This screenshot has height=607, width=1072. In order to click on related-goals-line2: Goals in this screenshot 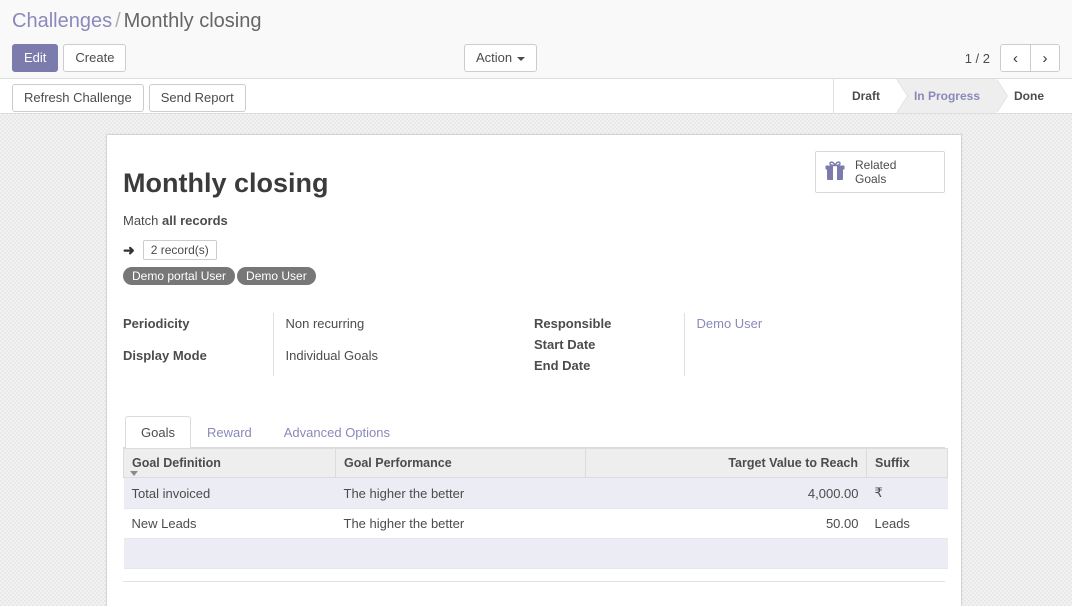, I will do `click(871, 179)`.